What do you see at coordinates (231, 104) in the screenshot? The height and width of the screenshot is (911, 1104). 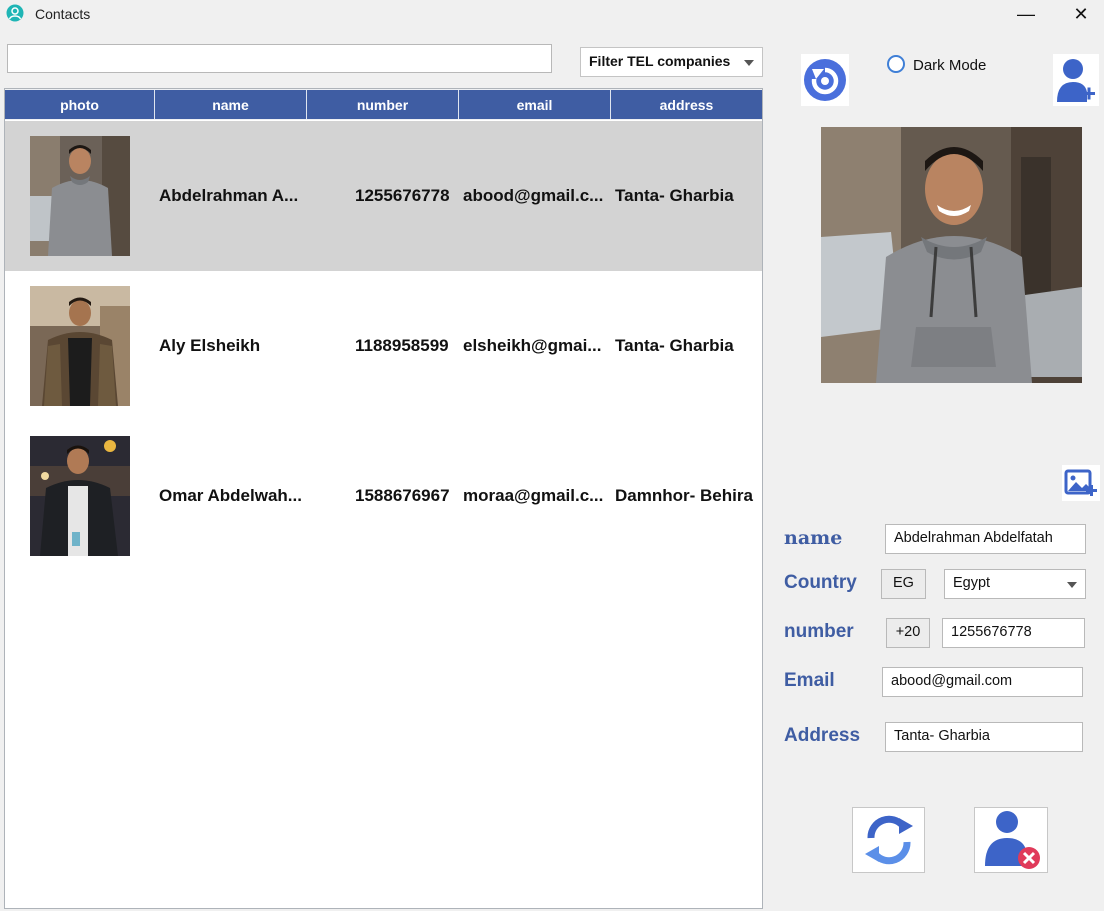 I see `column-header-name: name` at bounding box center [231, 104].